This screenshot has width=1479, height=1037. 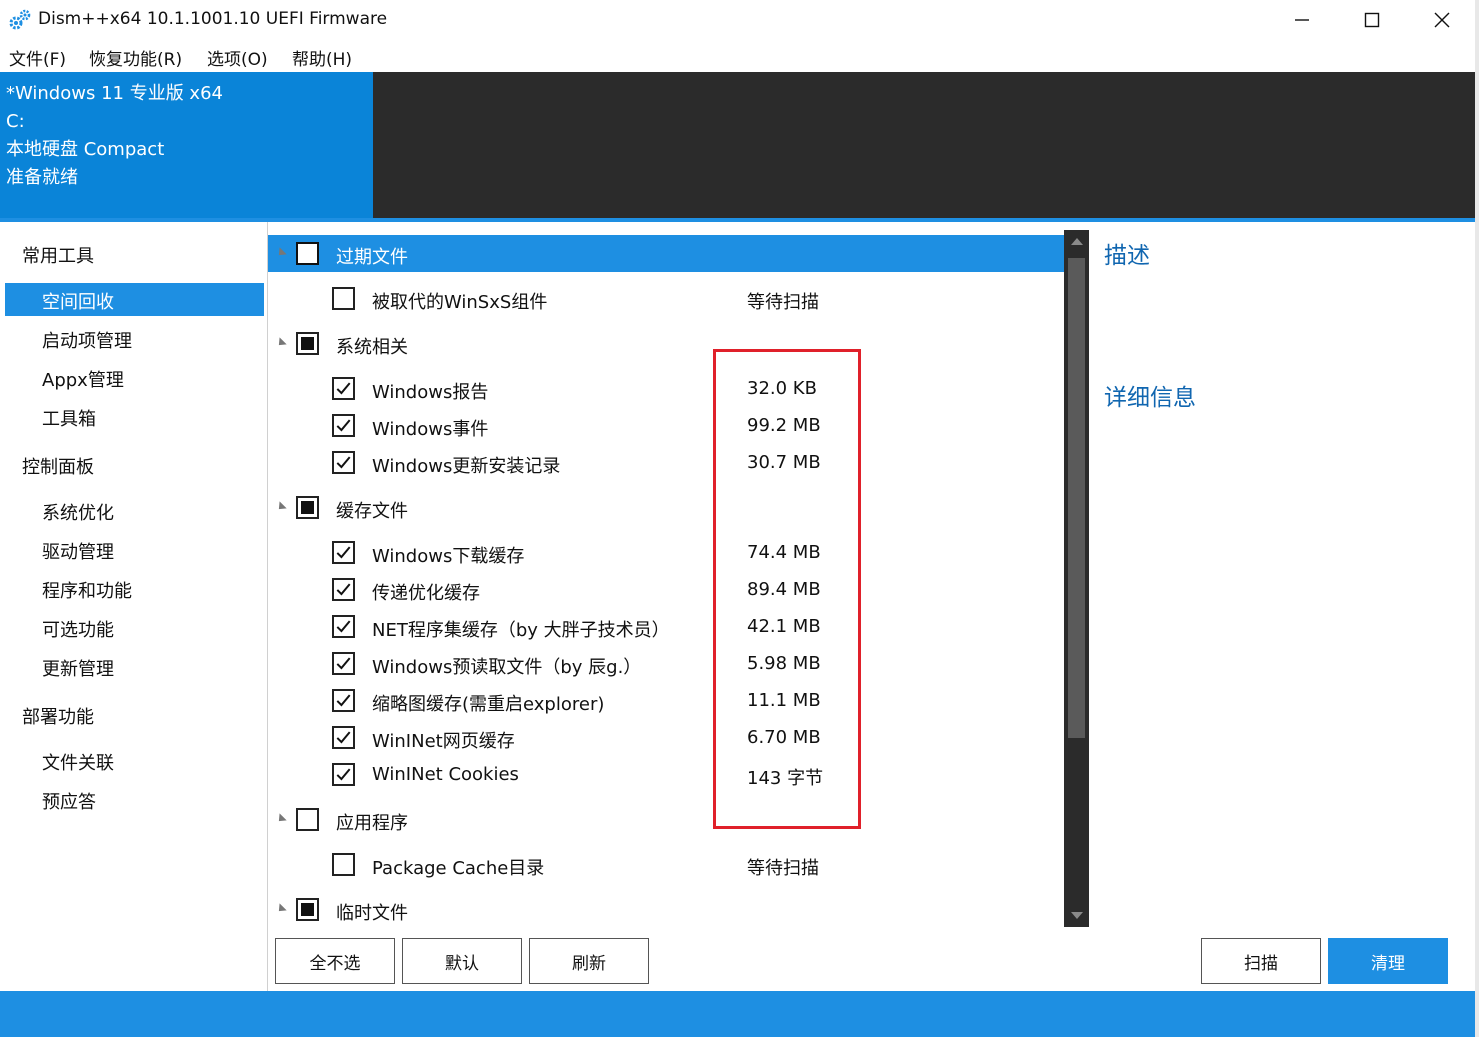 I want to click on item-label: WinINet网页缓存, so click(x=443, y=741).